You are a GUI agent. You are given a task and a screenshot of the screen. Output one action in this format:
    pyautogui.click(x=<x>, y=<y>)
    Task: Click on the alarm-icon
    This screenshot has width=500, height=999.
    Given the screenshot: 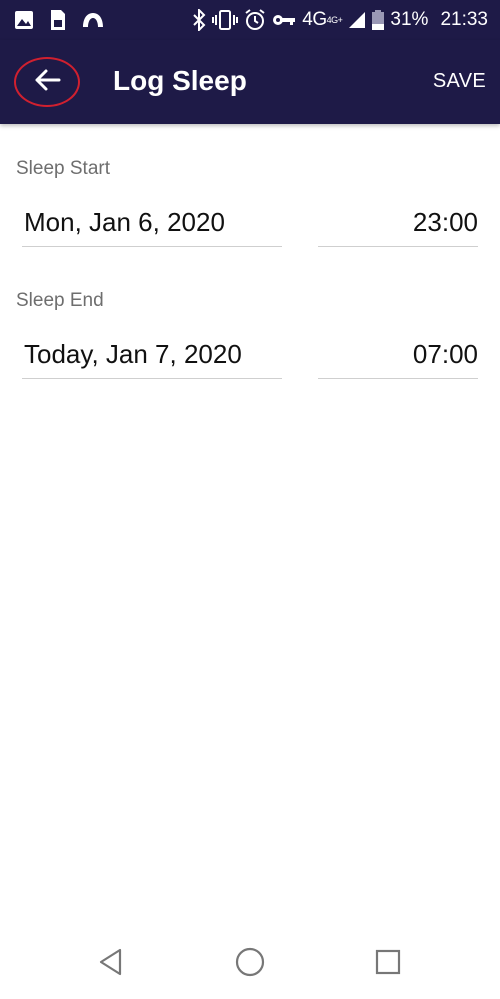 What is the action you would take?
    pyautogui.click(x=255, y=20)
    